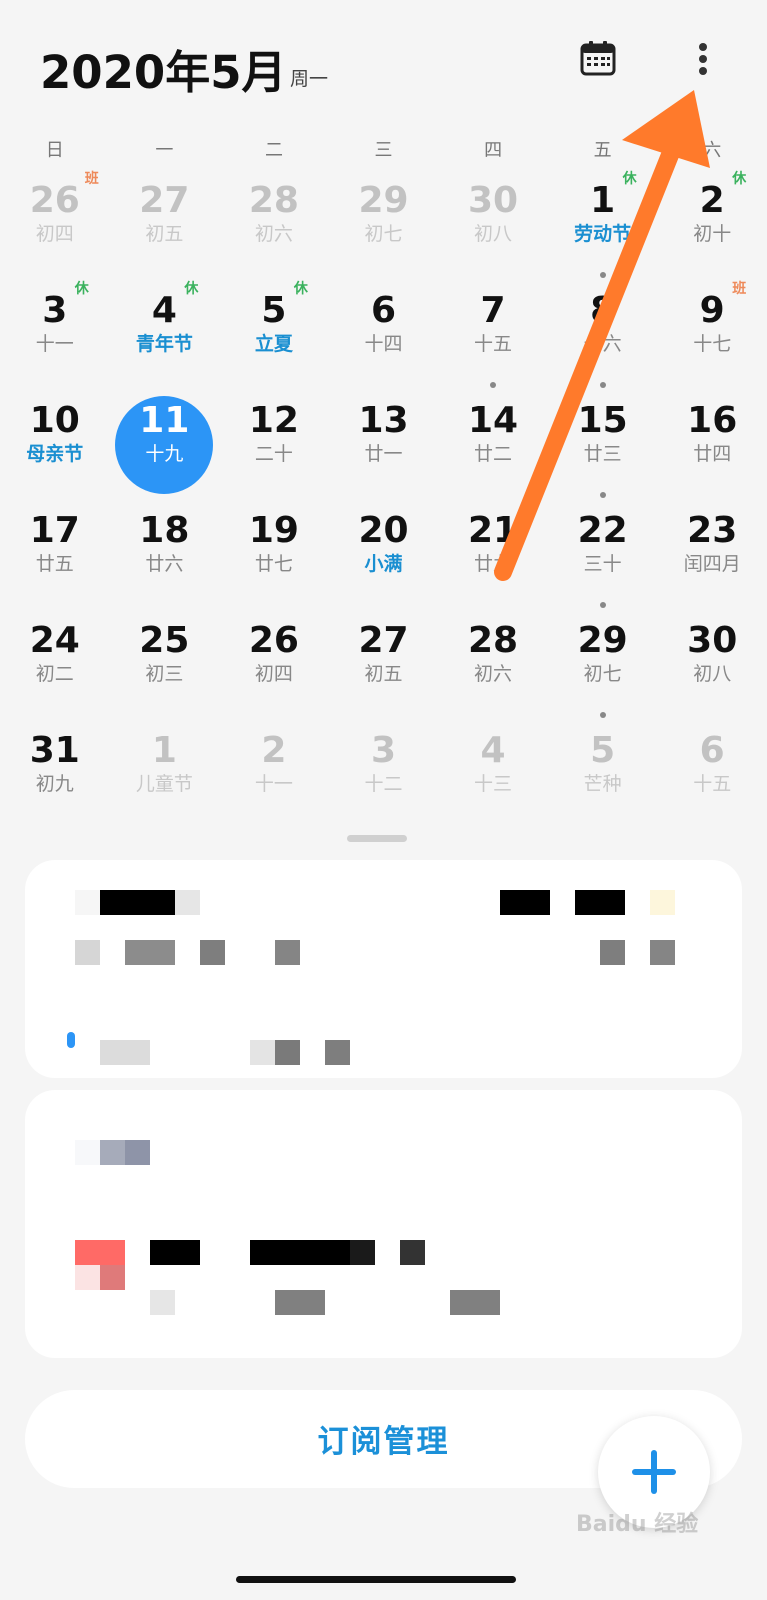 This screenshot has height=1600, width=767. I want to click on lunar-label: 十五, so click(493, 344).